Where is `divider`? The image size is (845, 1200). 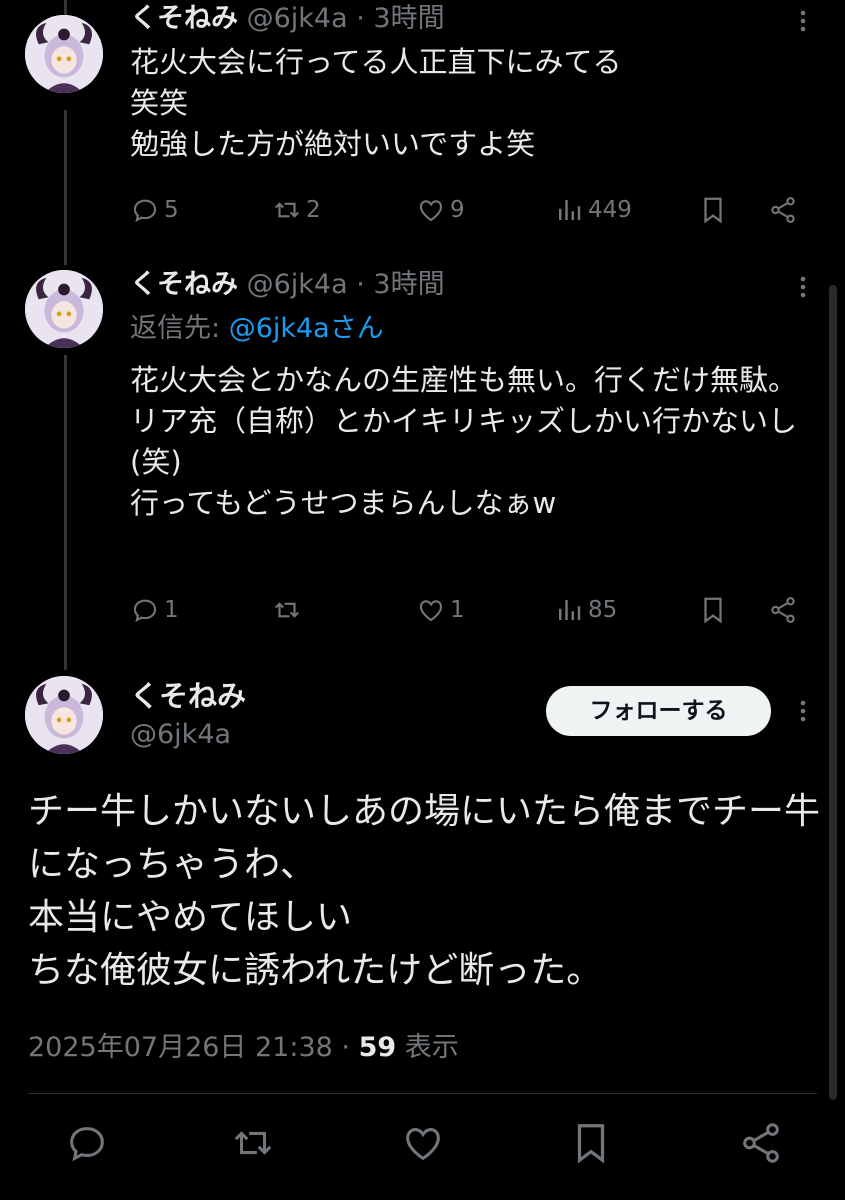 divider is located at coordinates (422, 1093).